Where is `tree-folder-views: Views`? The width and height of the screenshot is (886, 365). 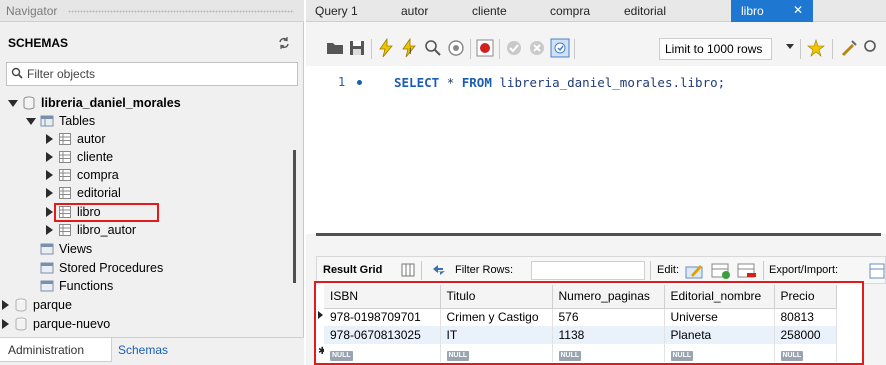 tree-folder-views: Views is located at coordinates (66, 249).